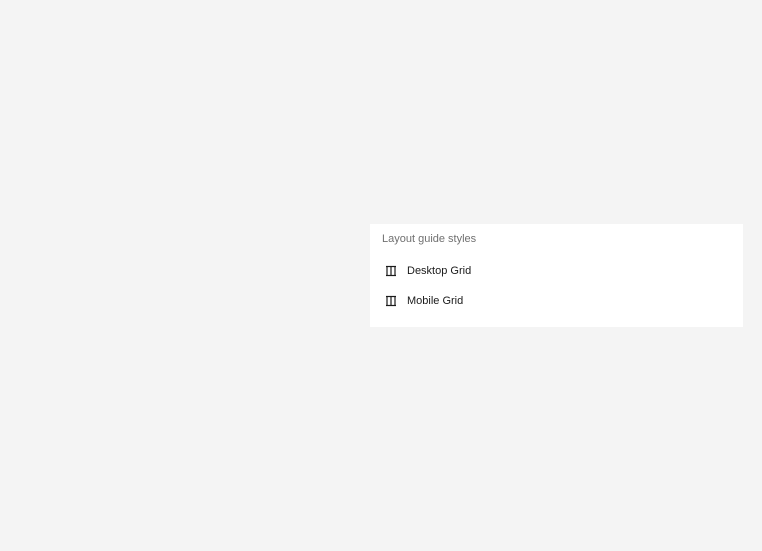 The width and height of the screenshot is (762, 551). I want to click on style-item-desktop-grid: Desktop Grid, so click(556, 271).